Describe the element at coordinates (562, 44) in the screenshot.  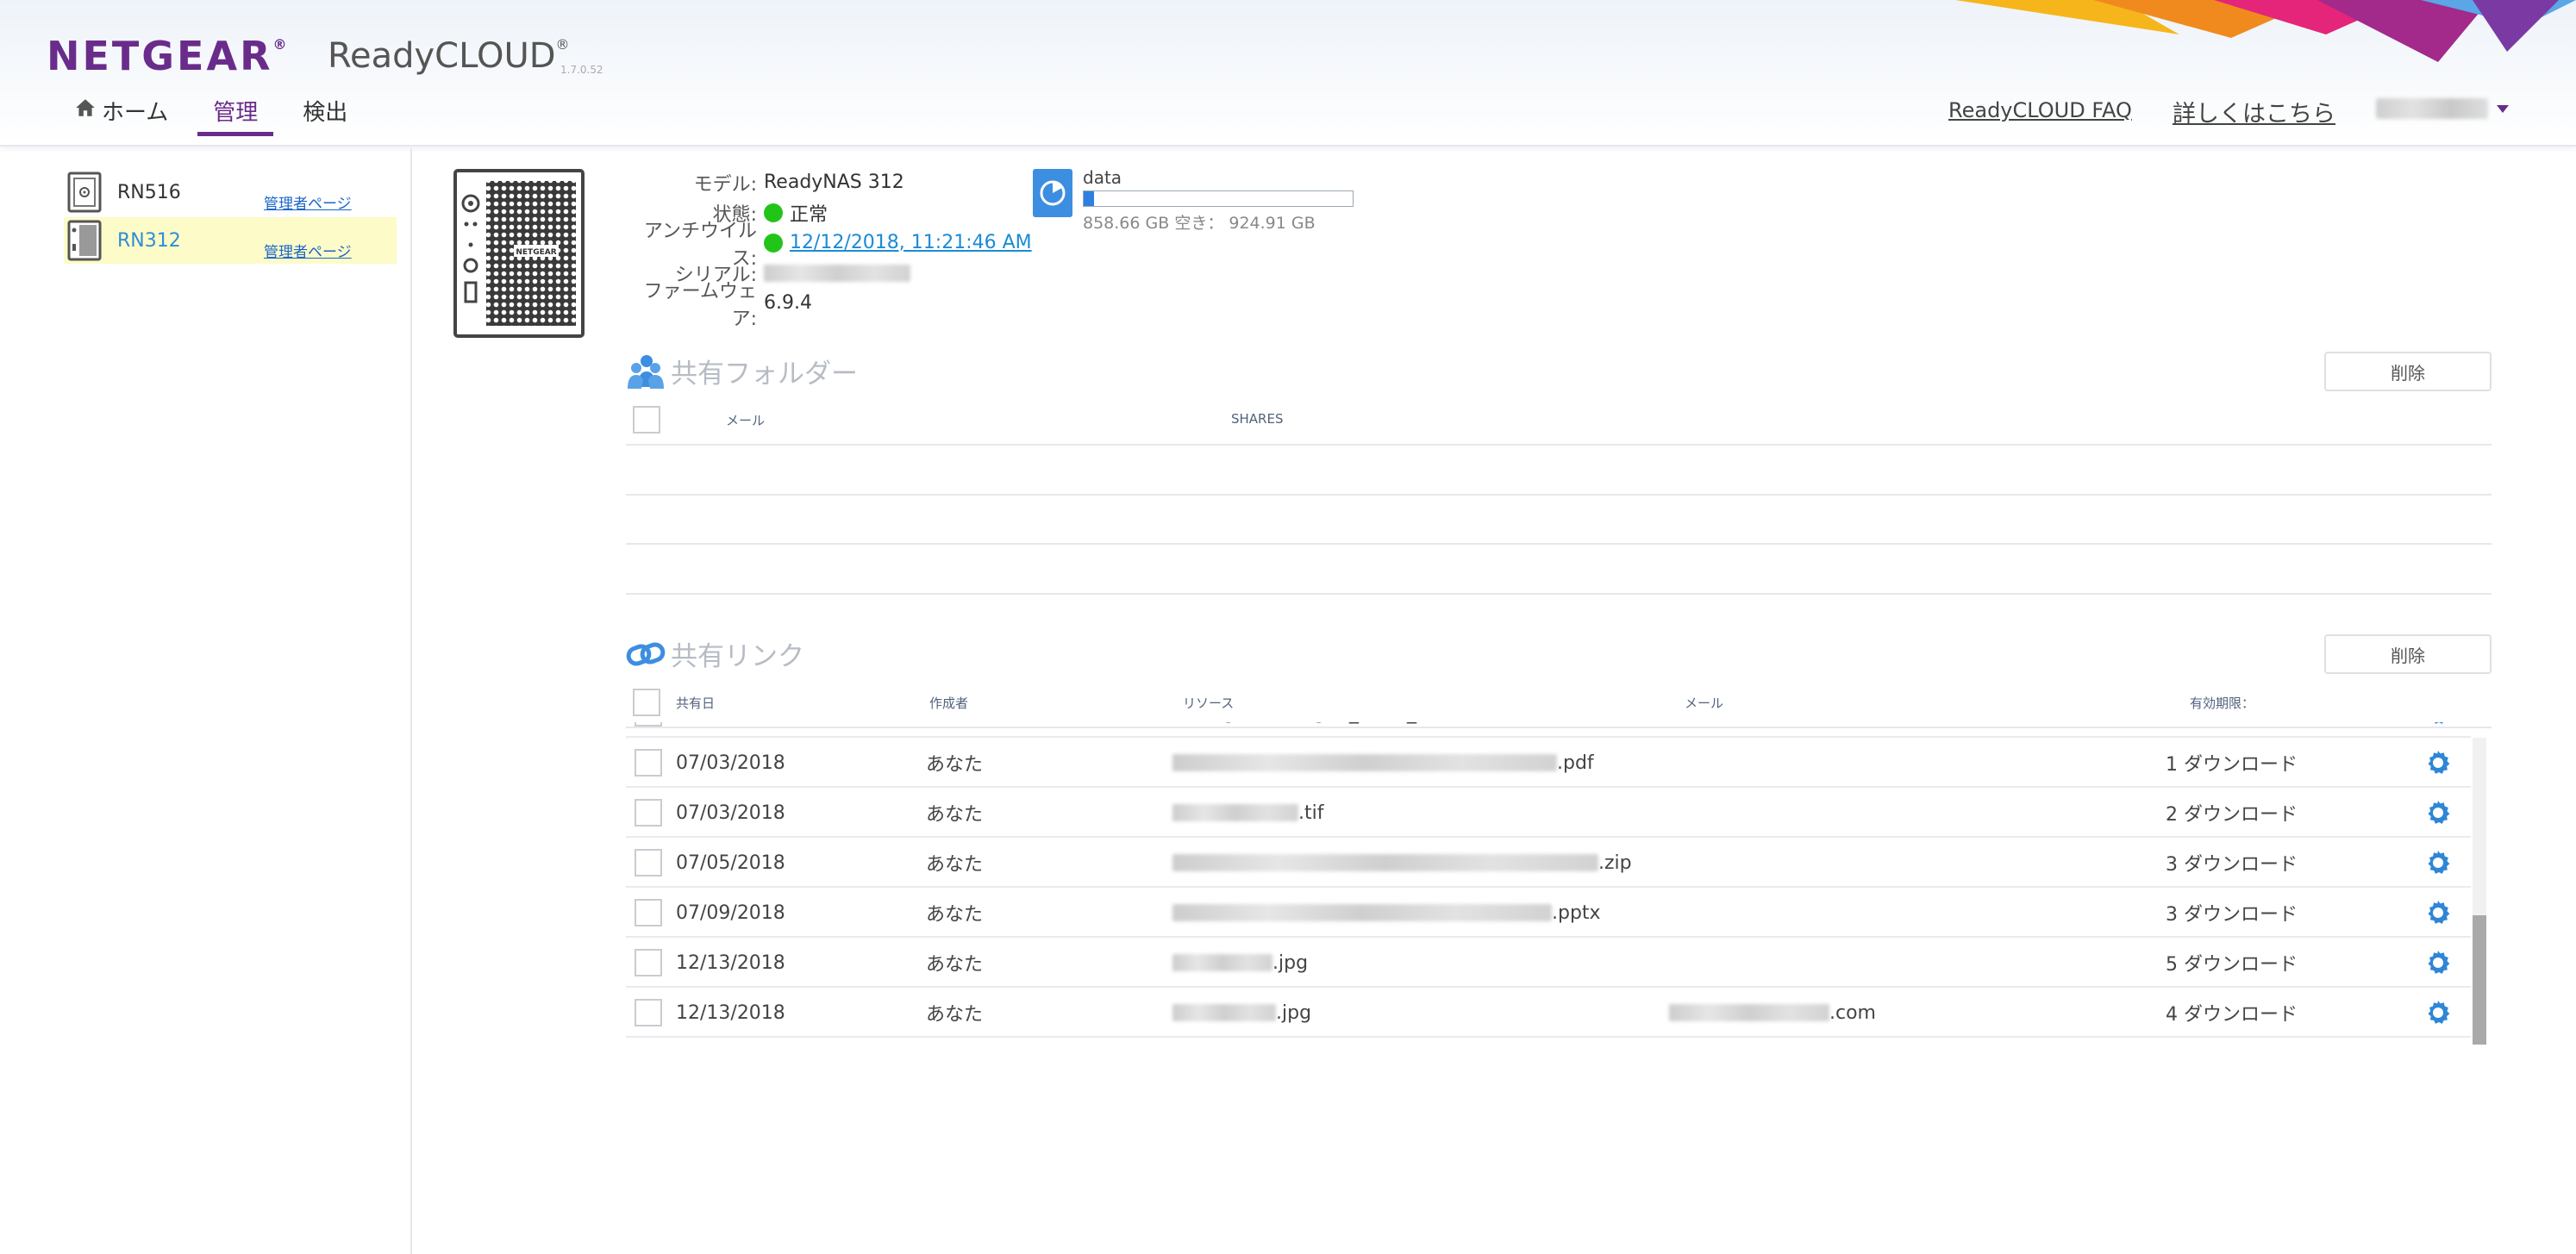
I see `product-registered-mark: ®` at that location.